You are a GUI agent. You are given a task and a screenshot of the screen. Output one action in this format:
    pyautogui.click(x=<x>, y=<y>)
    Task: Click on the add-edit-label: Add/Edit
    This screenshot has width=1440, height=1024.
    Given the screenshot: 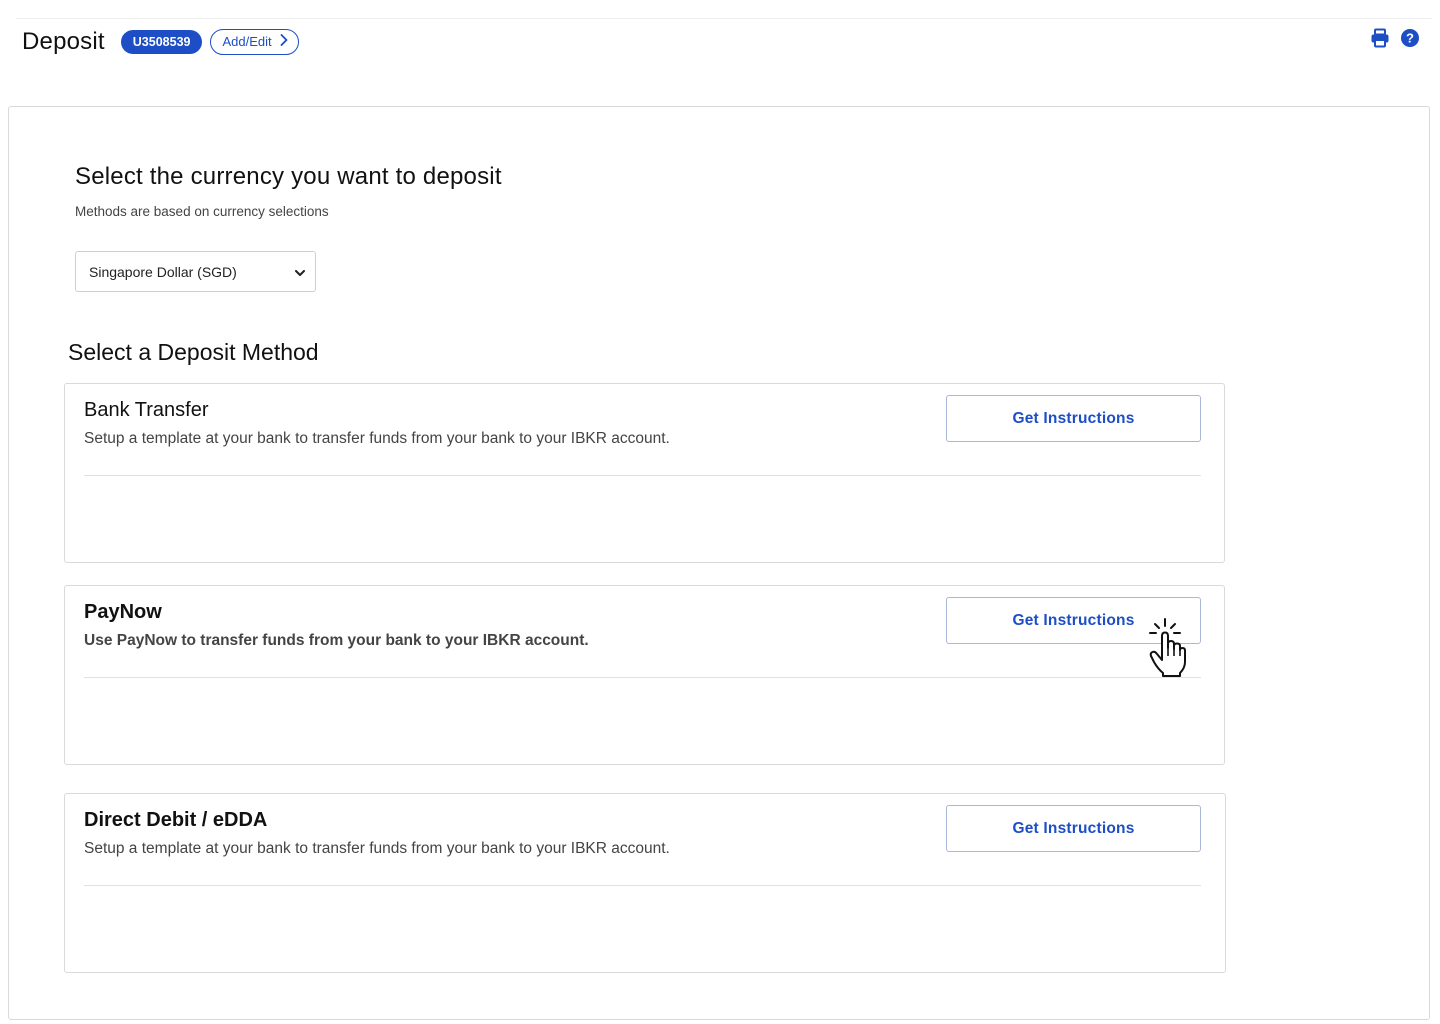 What is the action you would take?
    pyautogui.click(x=247, y=41)
    